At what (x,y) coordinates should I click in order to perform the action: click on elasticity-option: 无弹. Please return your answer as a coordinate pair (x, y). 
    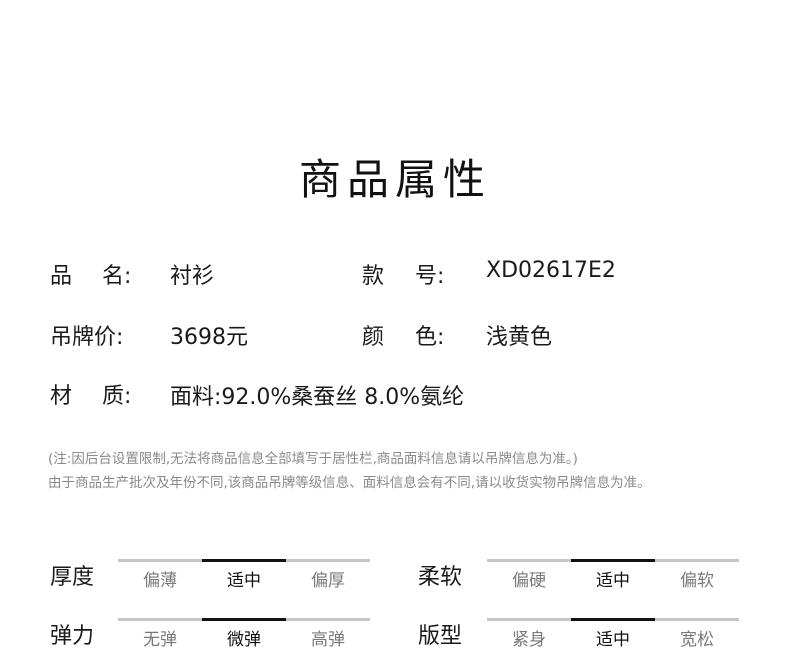
    Looking at the image, I should click on (160, 634).